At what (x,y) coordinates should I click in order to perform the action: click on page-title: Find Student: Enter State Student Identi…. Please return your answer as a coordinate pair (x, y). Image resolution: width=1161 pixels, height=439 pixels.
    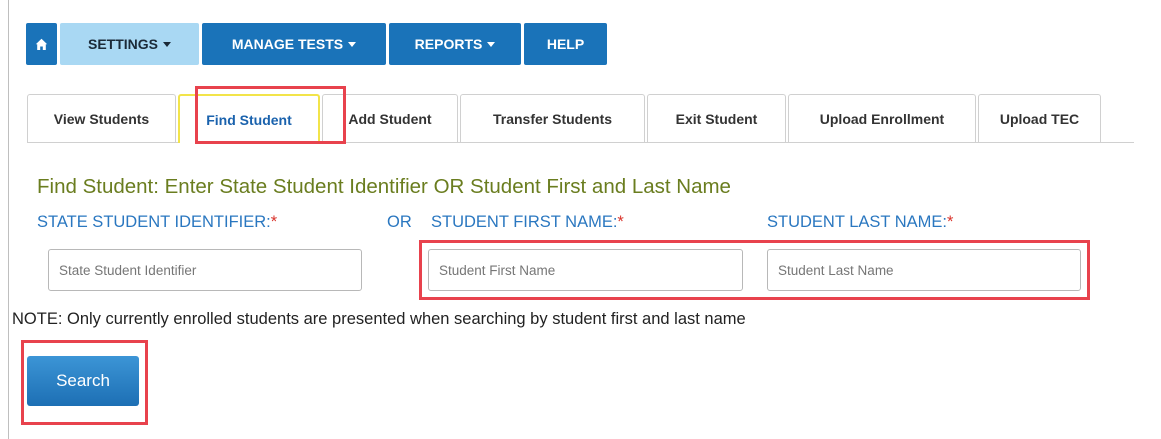
    Looking at the image, I should click on (384, 186).